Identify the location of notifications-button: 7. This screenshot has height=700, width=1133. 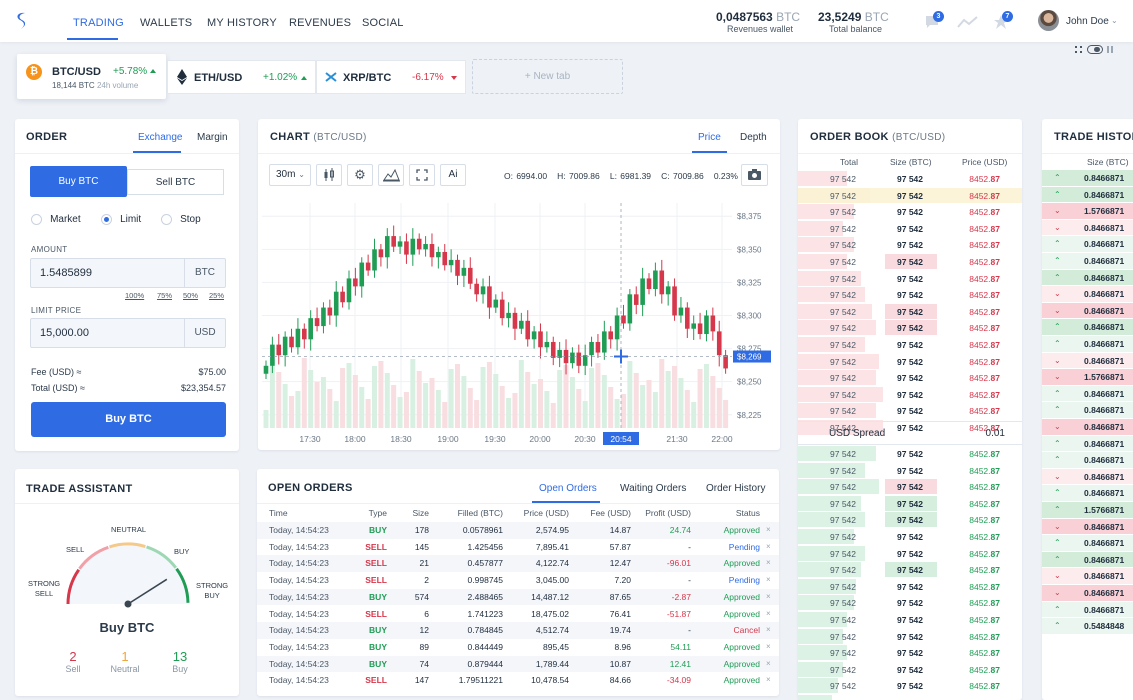
(1003, 20).